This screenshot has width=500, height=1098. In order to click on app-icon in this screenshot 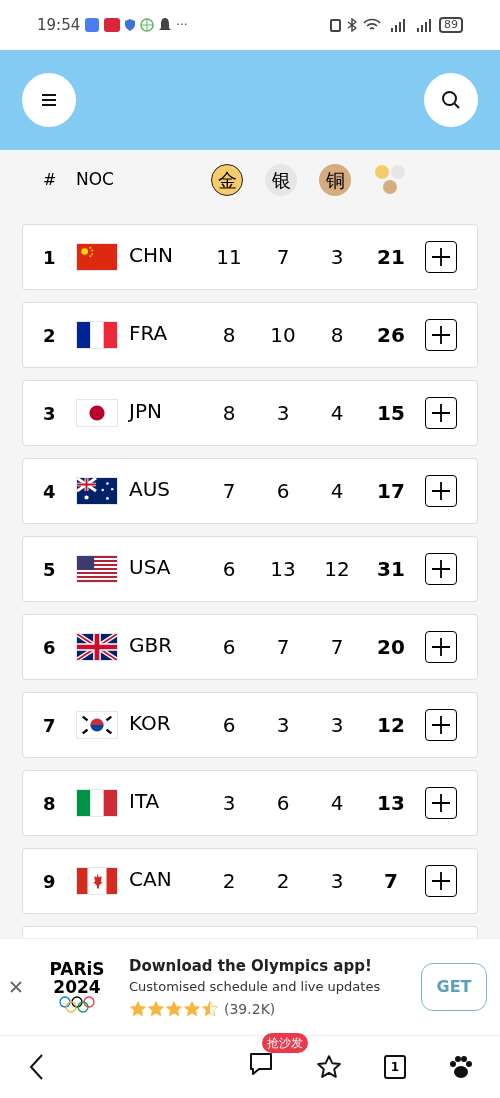, I will do `click(112, 25)`.